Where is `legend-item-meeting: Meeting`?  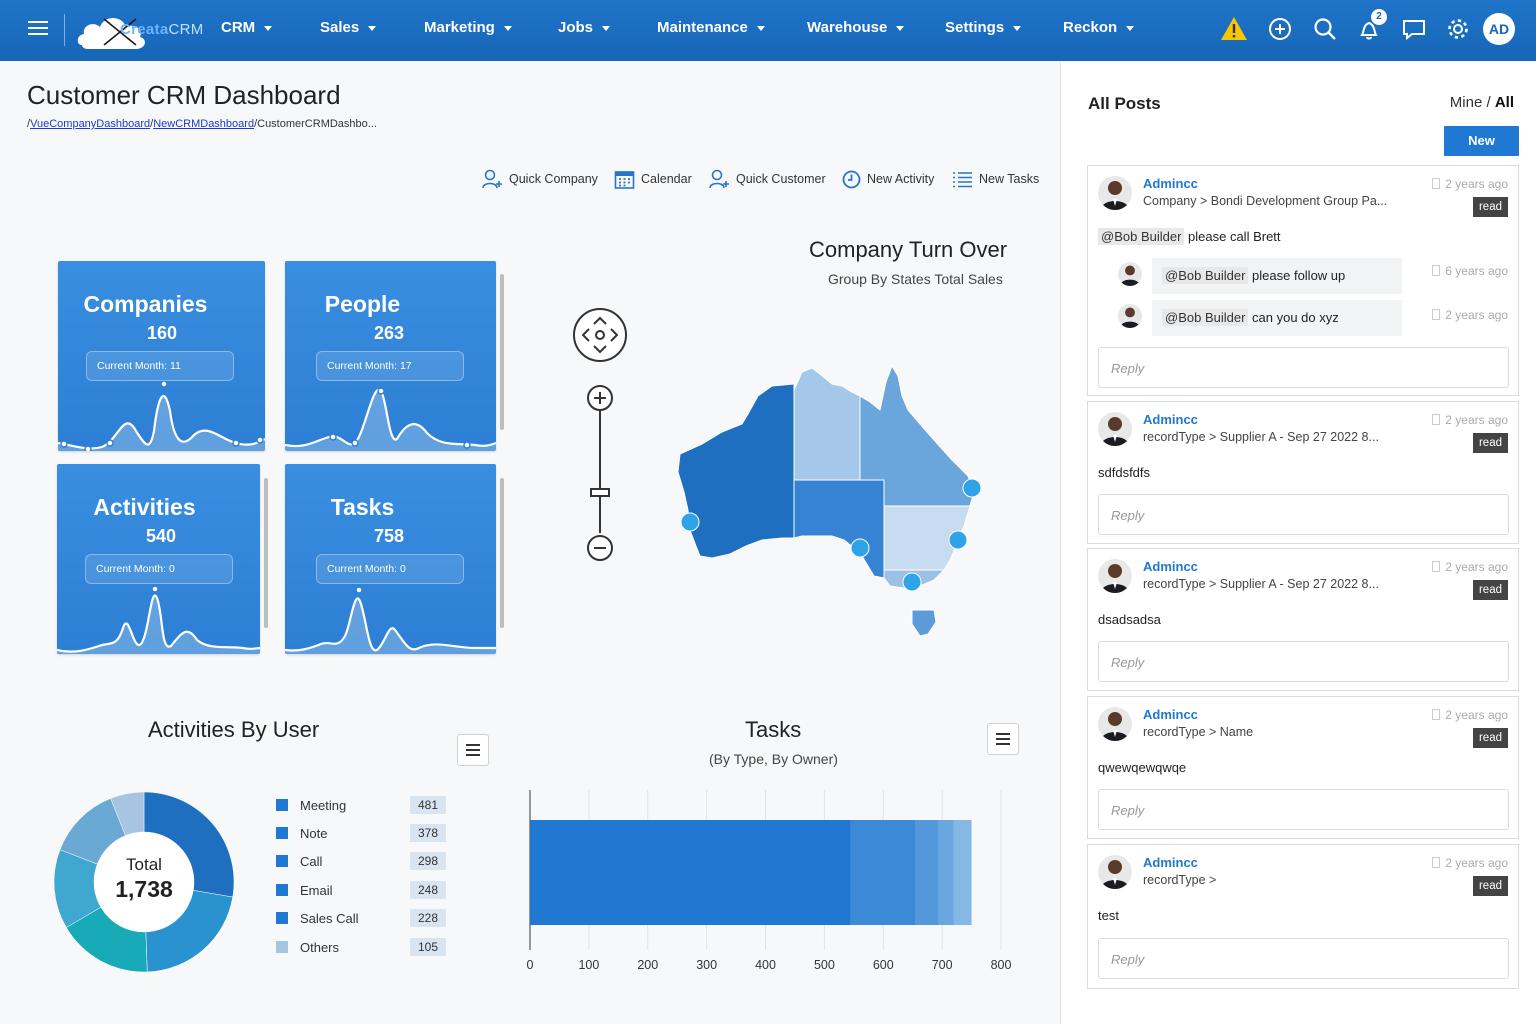
legend-item-meeting: Meeting is located at coordinates (311, 805).